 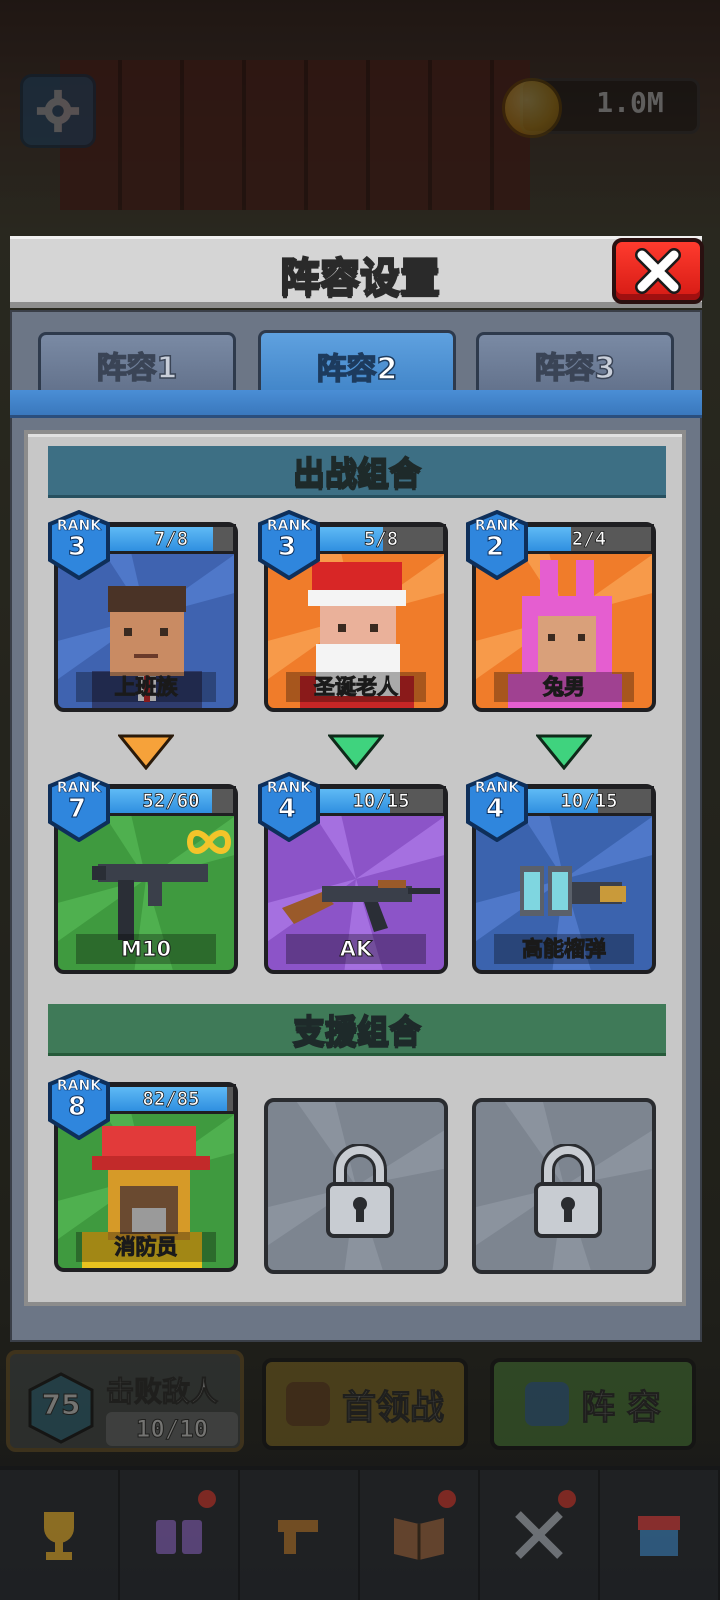 I want to click on rank-number: 2, so click(x=495, y=547).